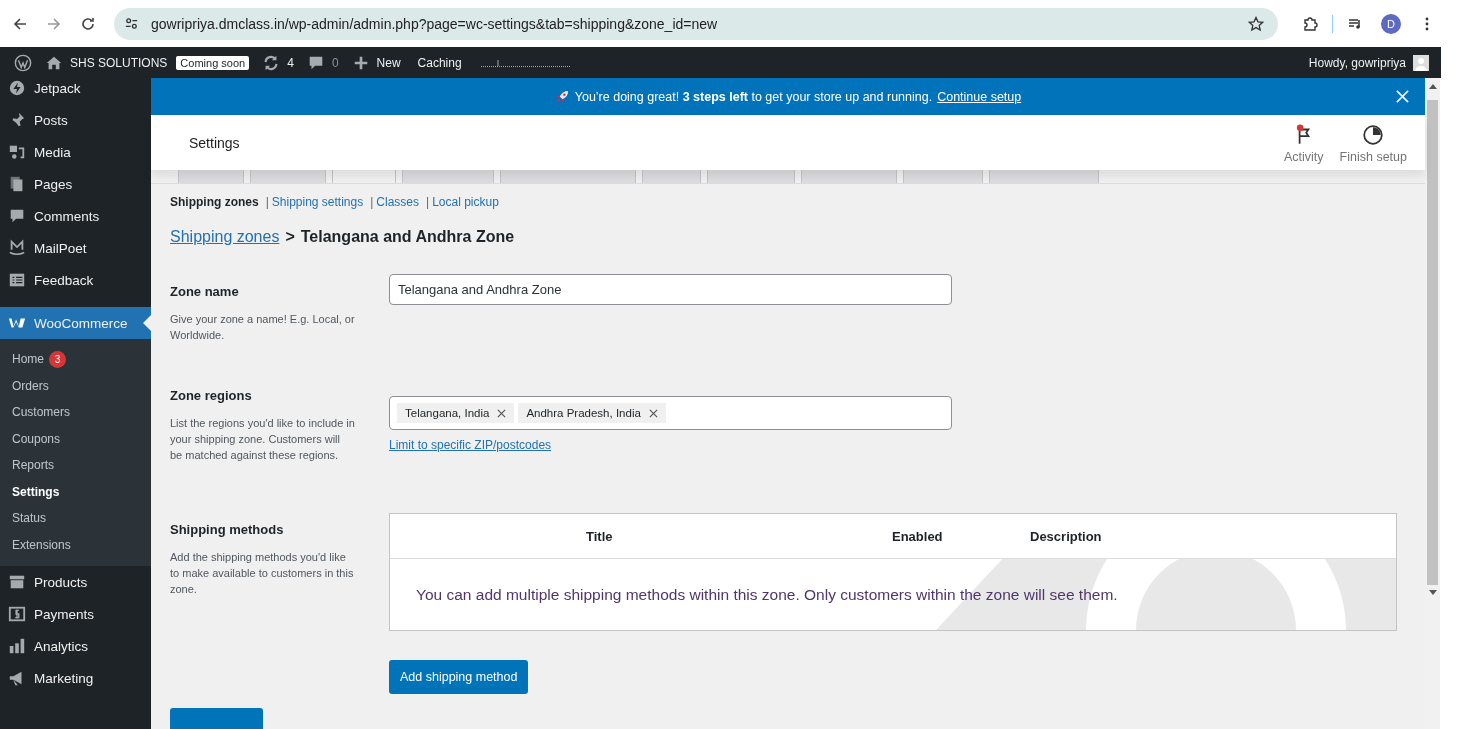 The height and width of the screenshot is (729, 1461). I want to click on empty-message: You can add multiple shipping methods within this zone. Only customers within the zone will see them., so click(767, 594).